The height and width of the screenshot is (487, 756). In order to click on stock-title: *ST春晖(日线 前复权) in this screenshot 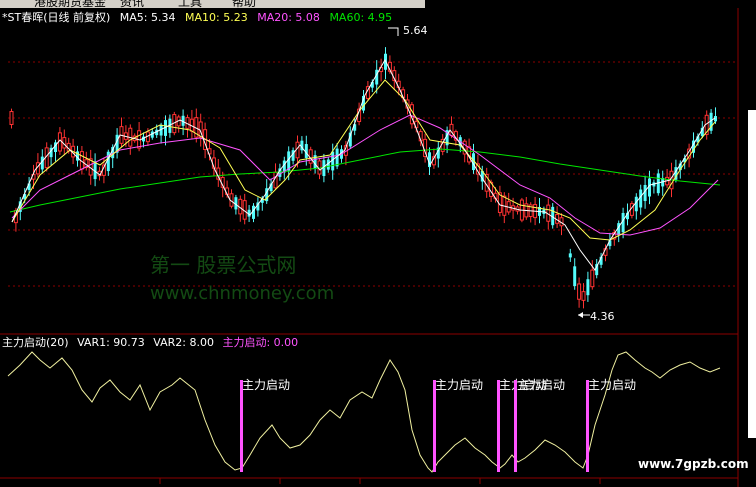, I will do `click(56, 17)`.